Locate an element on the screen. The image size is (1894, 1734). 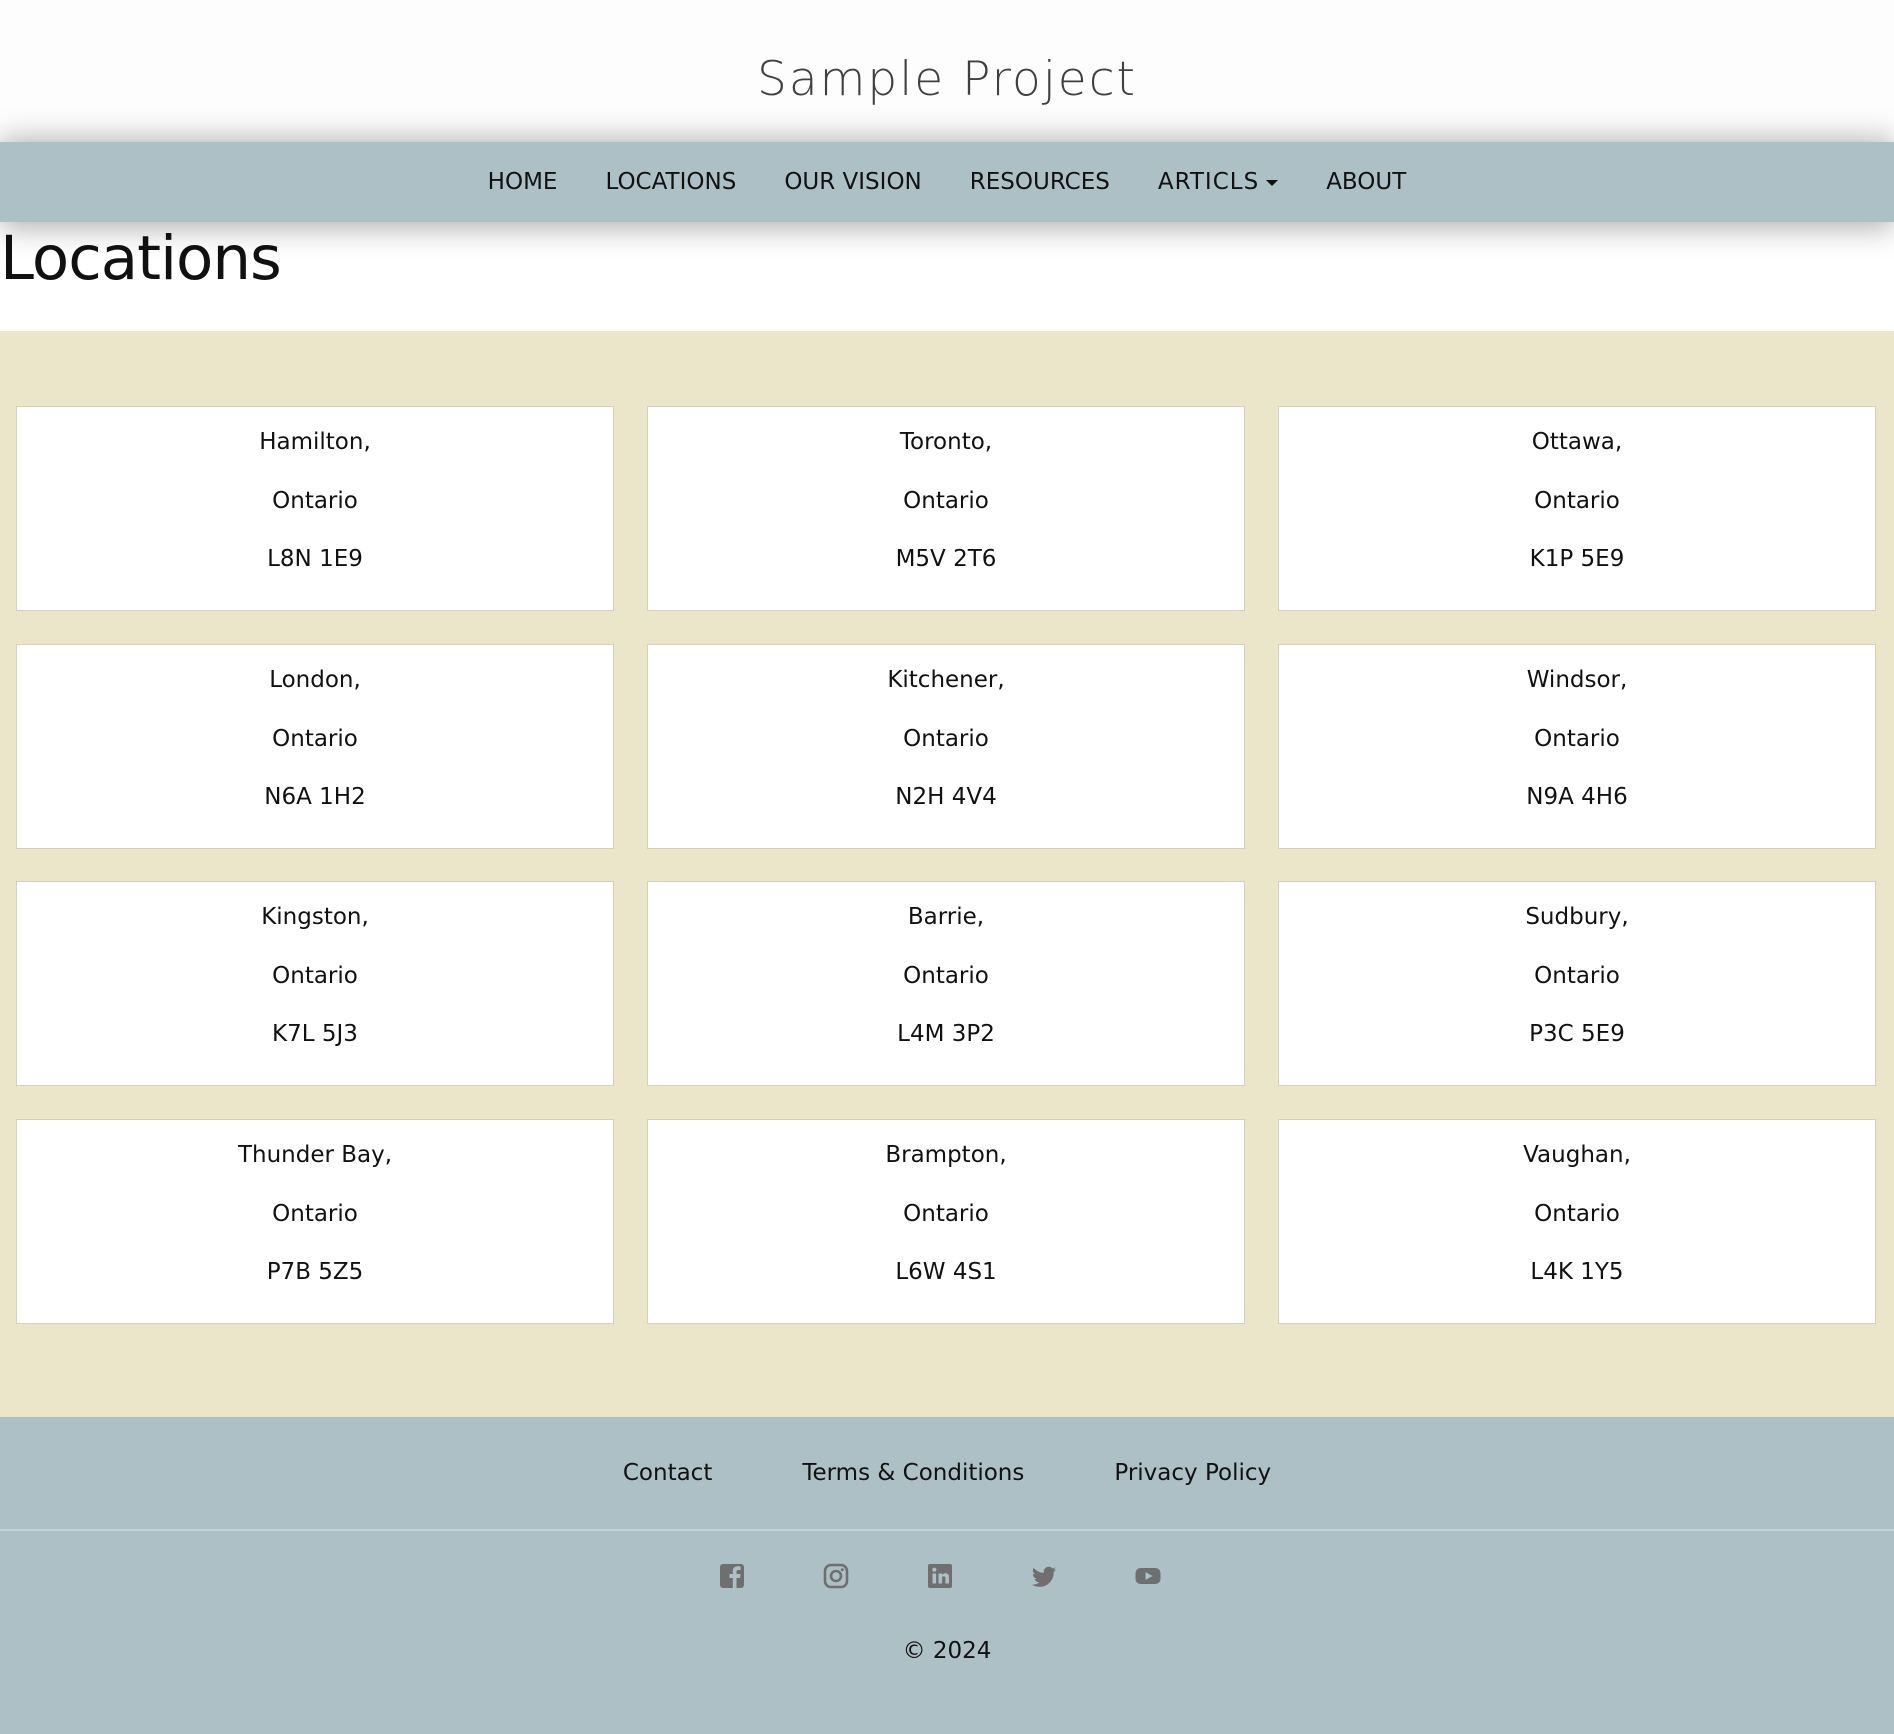
location-city: Toronto, is located at coordinates (946, 442).